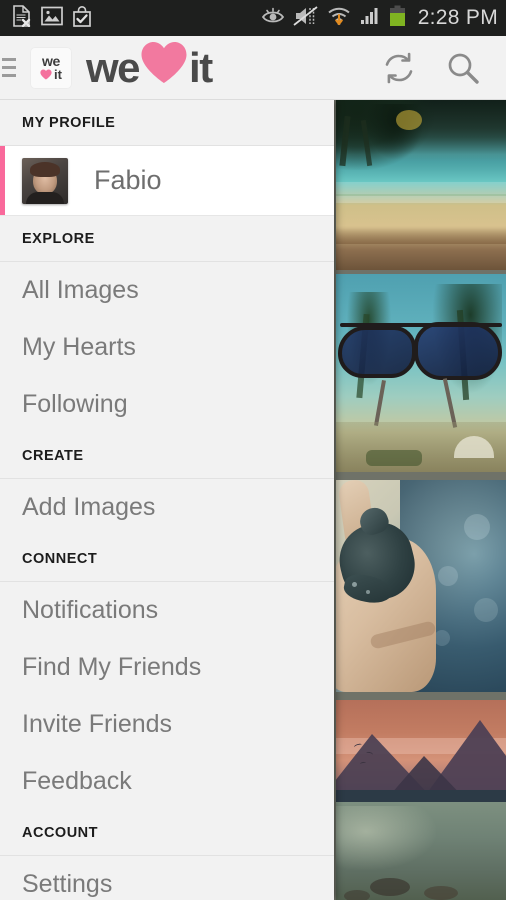 This screenshot has width=506, height=900. Describe the element at coordinates (201, 67) in the screenshot. I see `wordmark-it-text: it` at that location.